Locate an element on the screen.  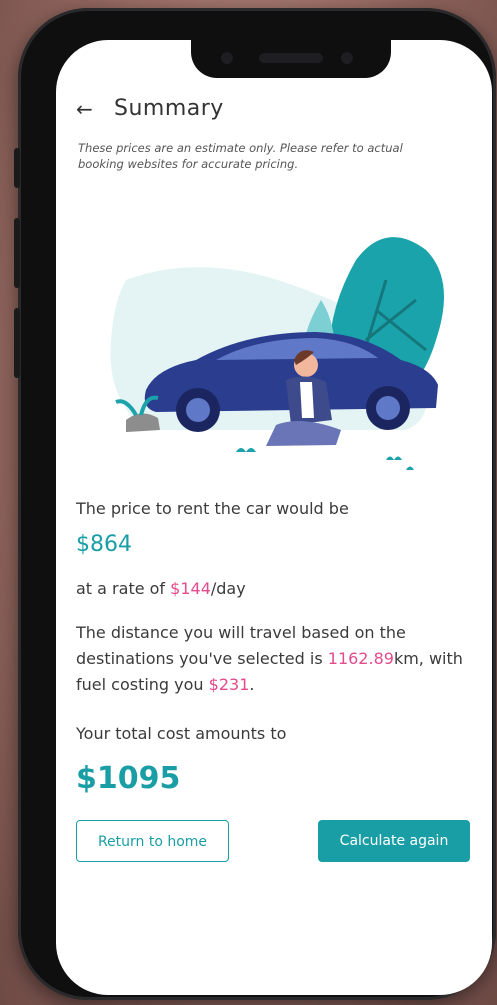
rate-prefix: at a rate of is located at coordinates (123, 588).